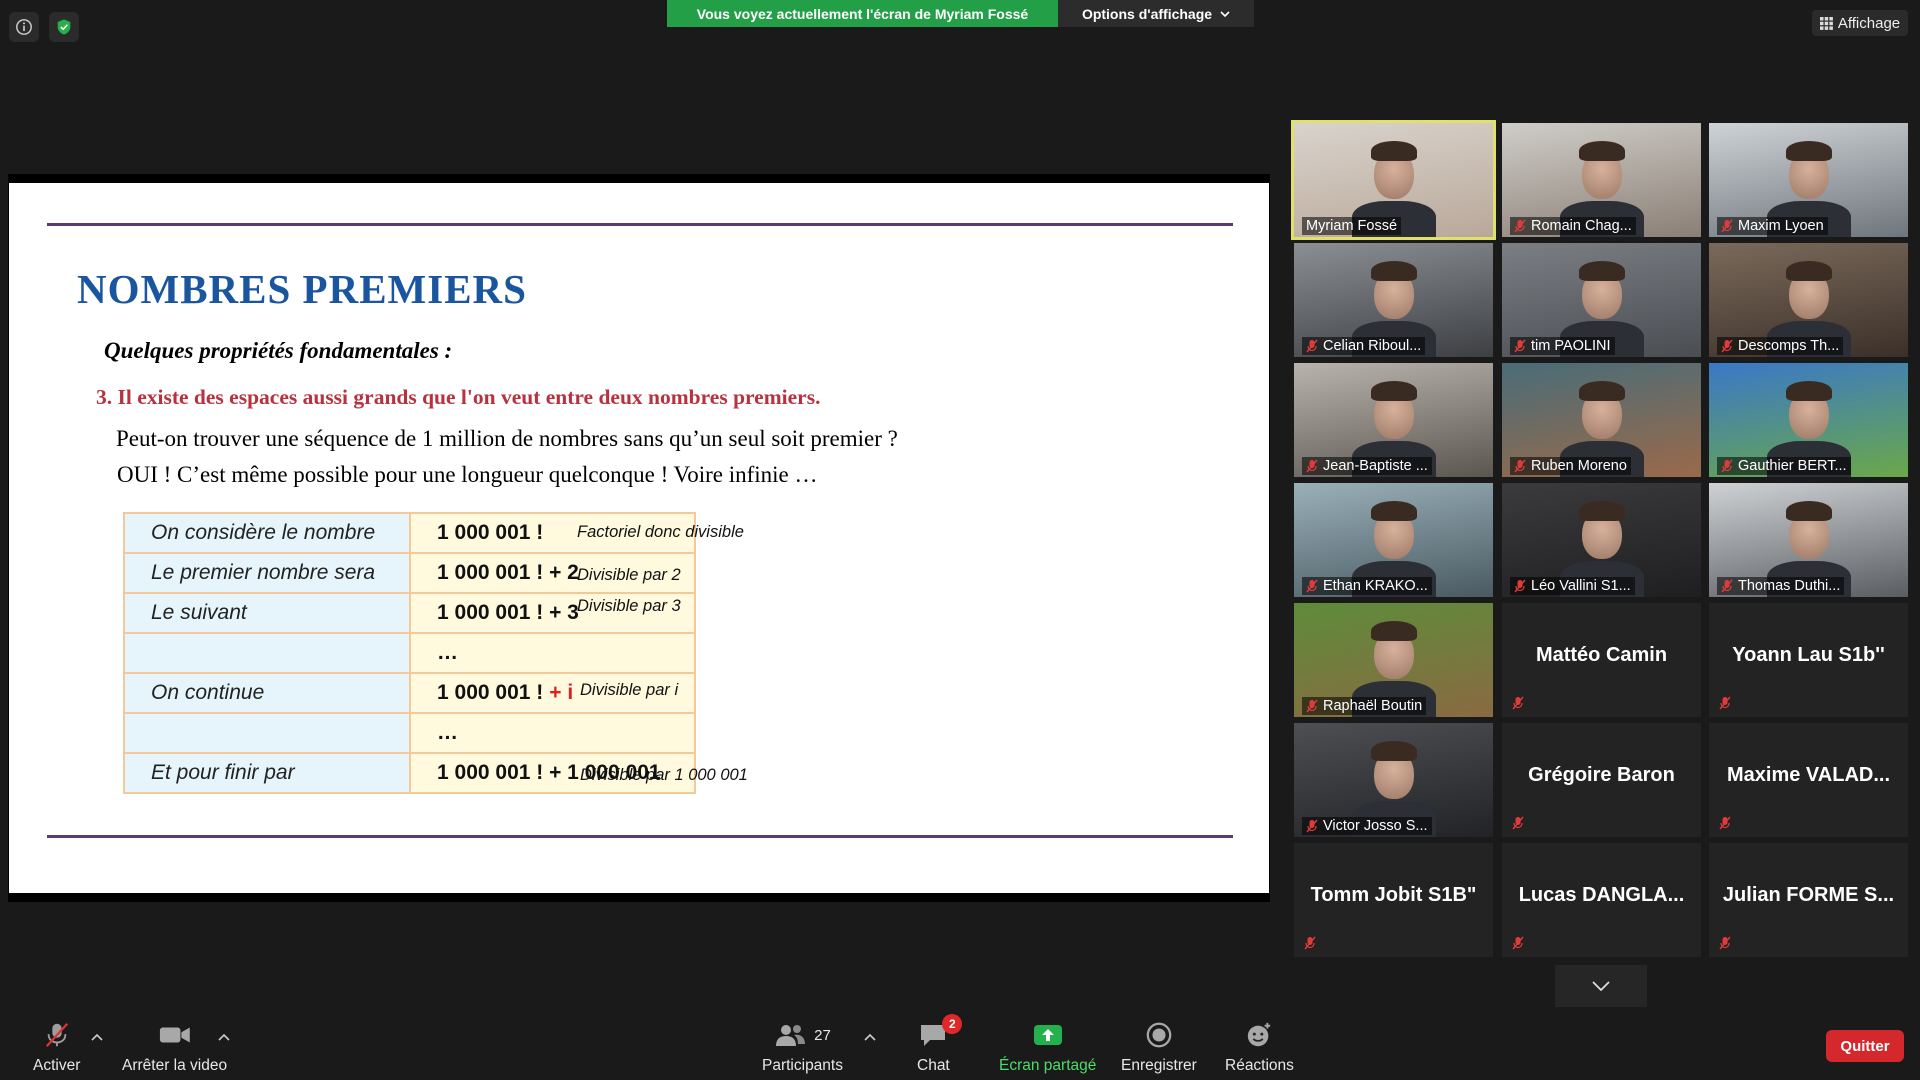 The width and height of the screenshot is (1920, 1080). I want to click on leave-meeting-button: Quitter, so click(1865, 1046).